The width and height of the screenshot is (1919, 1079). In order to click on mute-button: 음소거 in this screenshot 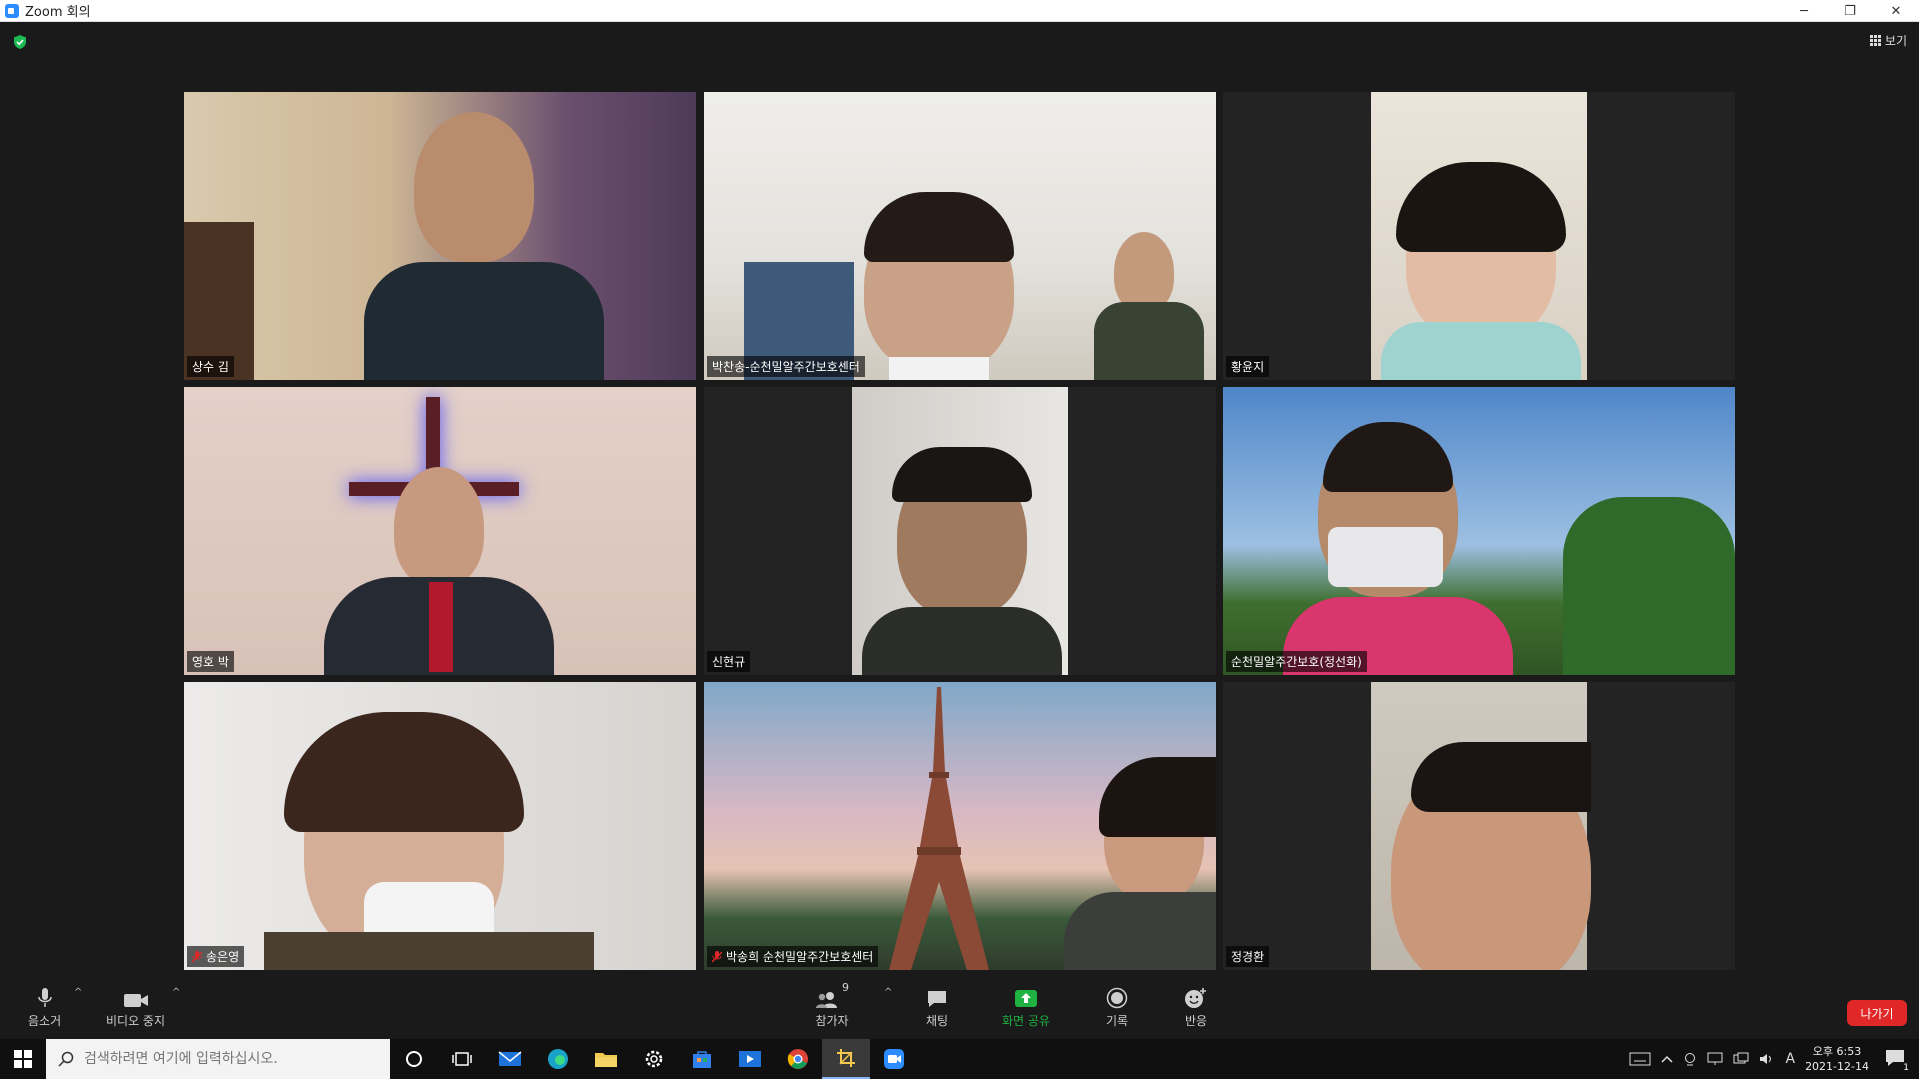, I will do `click(44, 1005)`.